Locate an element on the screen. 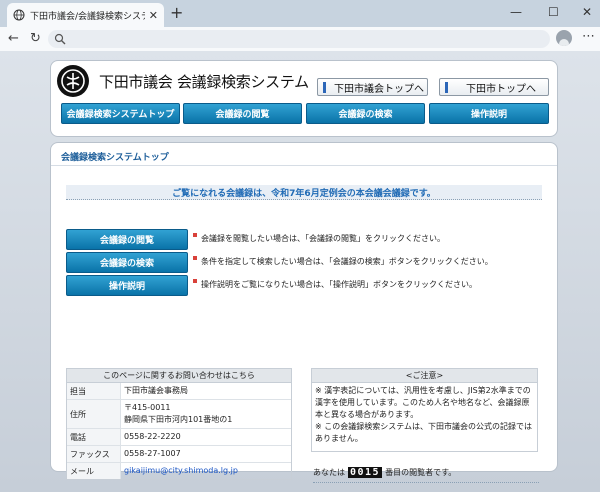 This screenshot has height=492, width=600. nav-system-top: 会議録検索システムトップ is located at coordinates (120, 113).